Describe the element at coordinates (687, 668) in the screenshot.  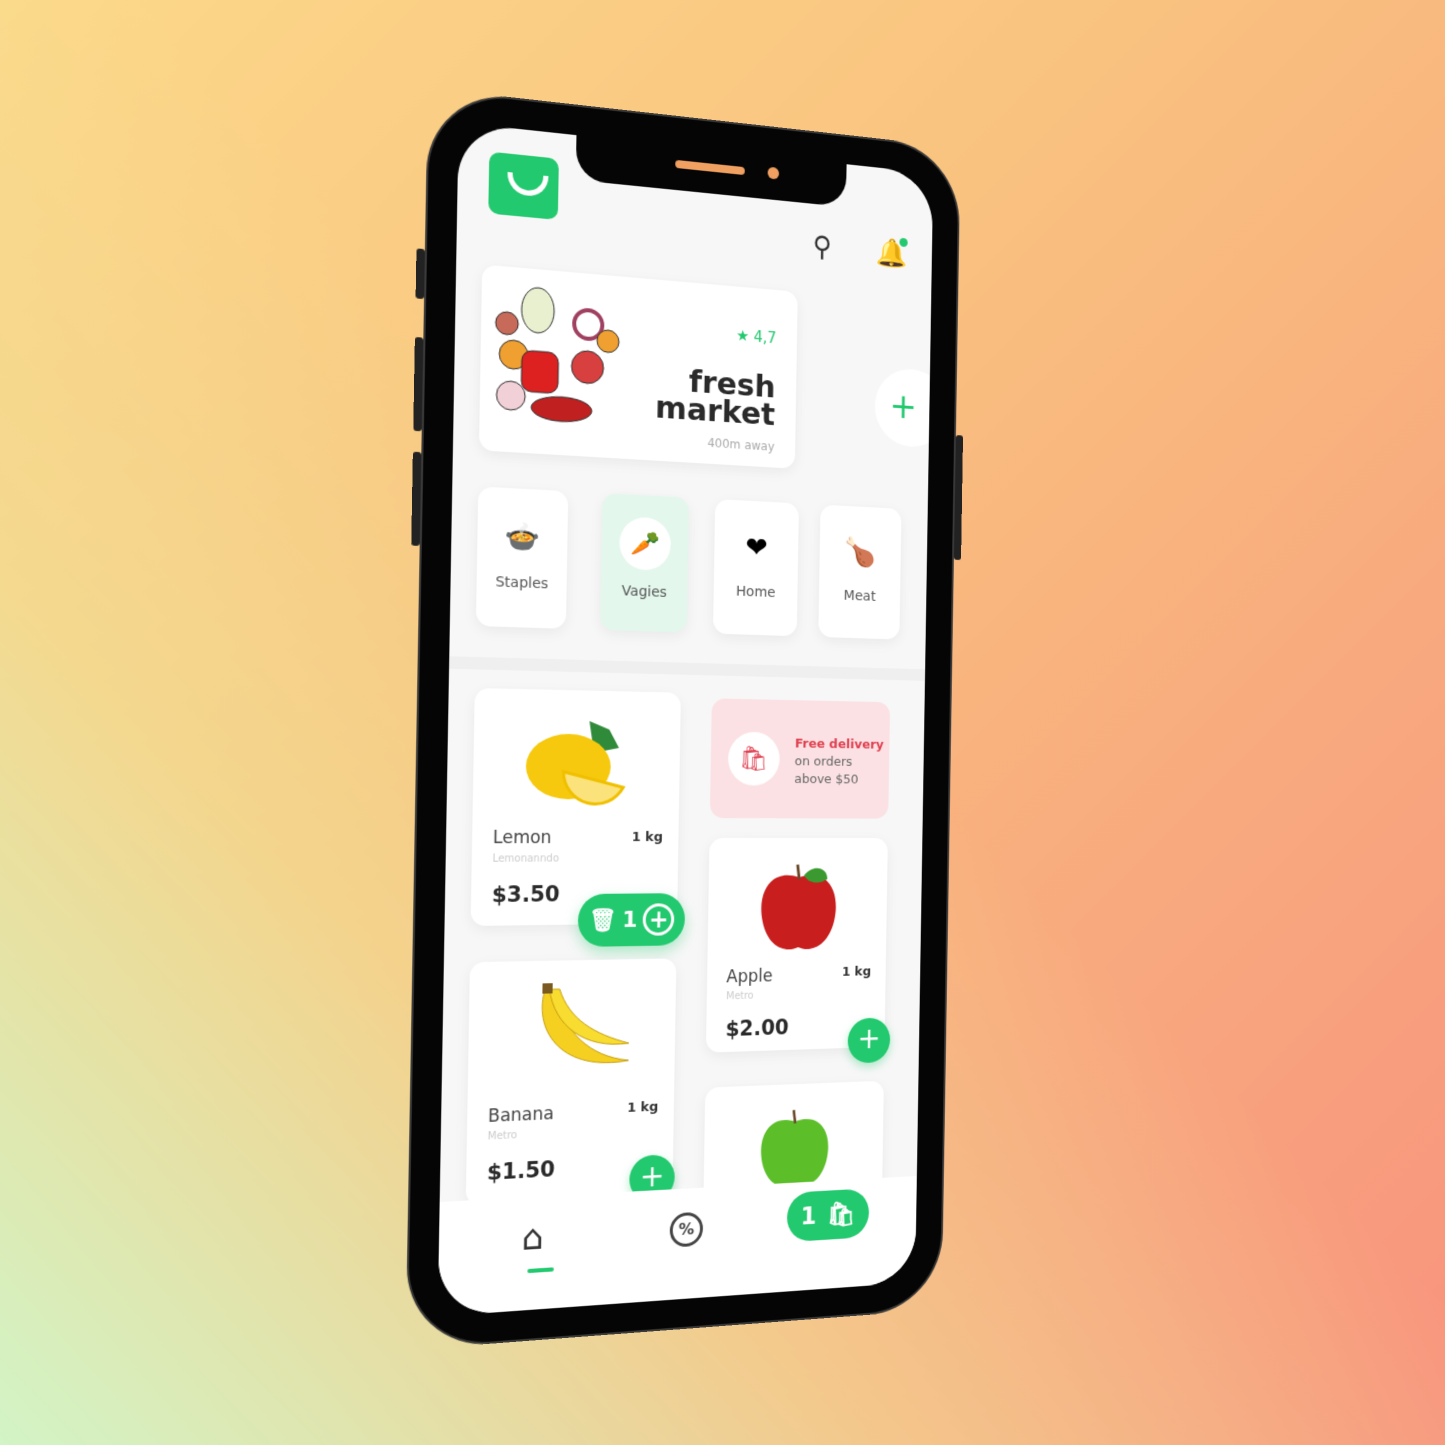
I see `section-divider` at that location.